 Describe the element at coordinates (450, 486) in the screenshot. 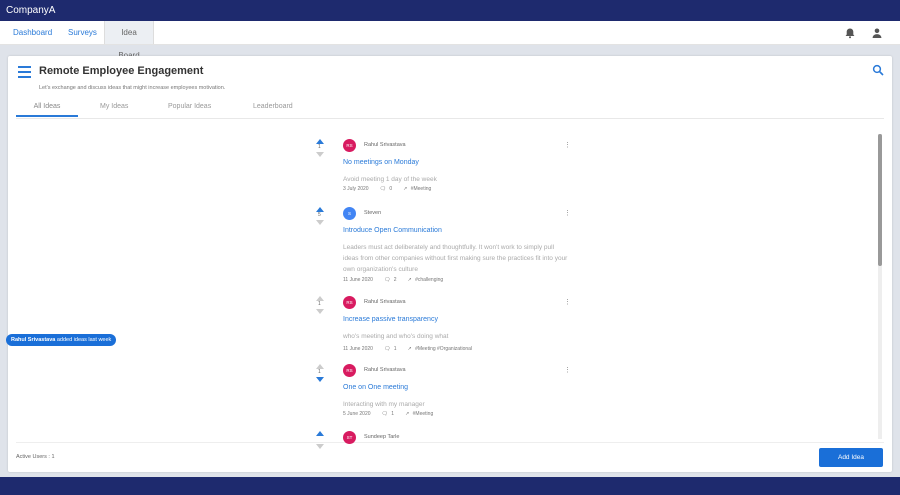

I see `footer-bar` at that location.